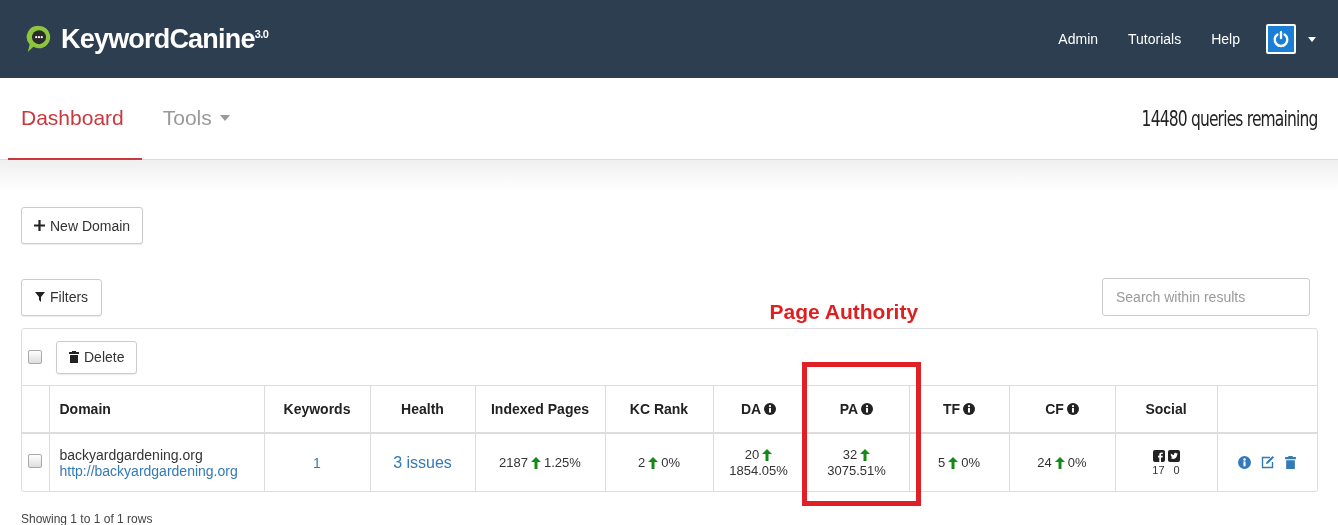  I want to click on keywords-link: 1, so click(317, 462).